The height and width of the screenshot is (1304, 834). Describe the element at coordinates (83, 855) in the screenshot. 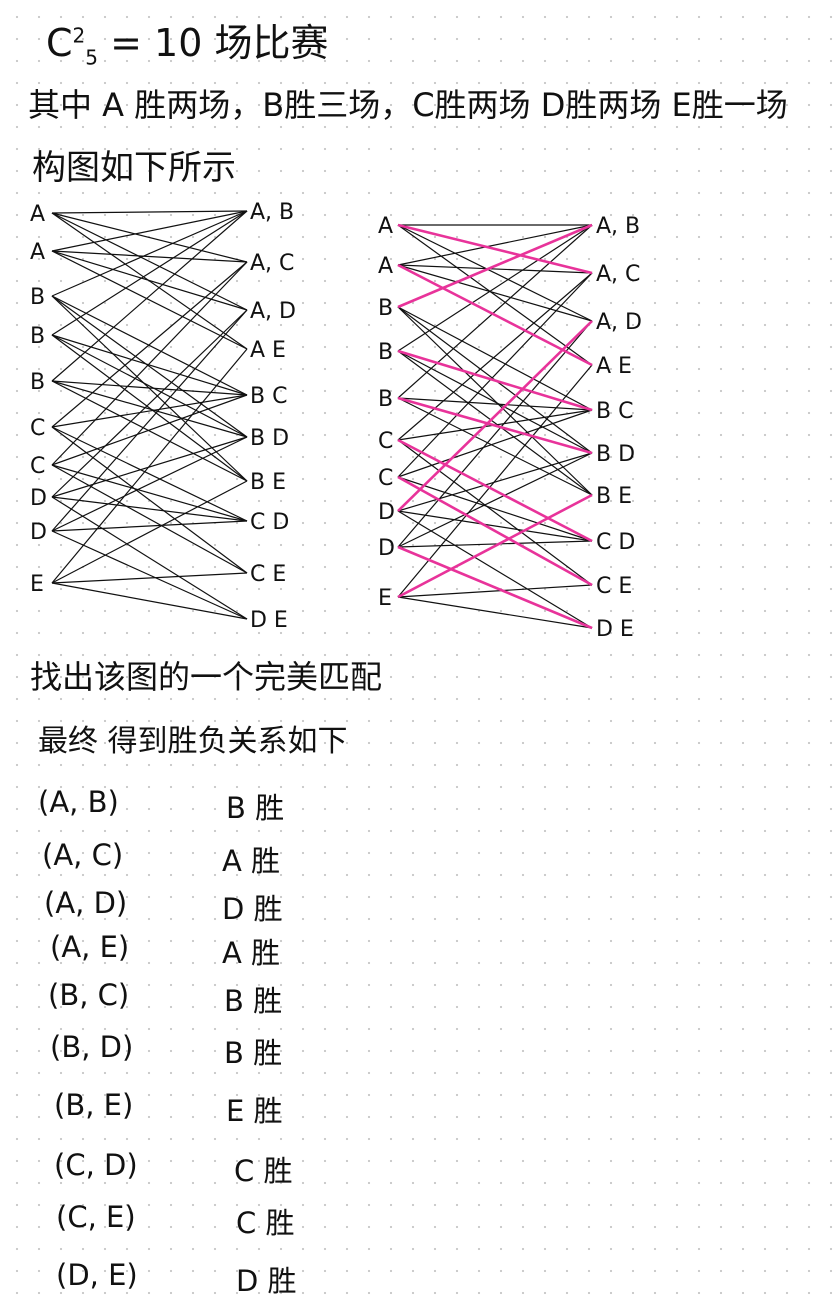

I see `result-pair: (A, C)` at that location.